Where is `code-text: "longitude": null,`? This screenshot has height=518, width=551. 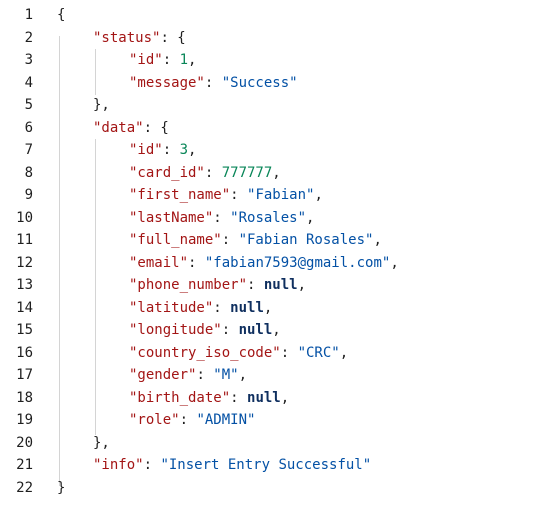
code-text: "longitude": null, is located at coordinates (205, 330).